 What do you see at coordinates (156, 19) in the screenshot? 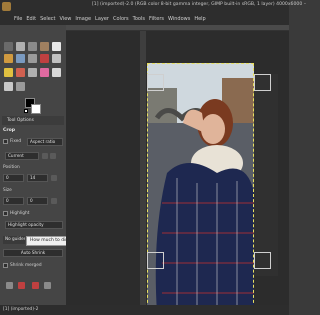
I see `menu-filters: Filters` at bounding box center [156, 19].